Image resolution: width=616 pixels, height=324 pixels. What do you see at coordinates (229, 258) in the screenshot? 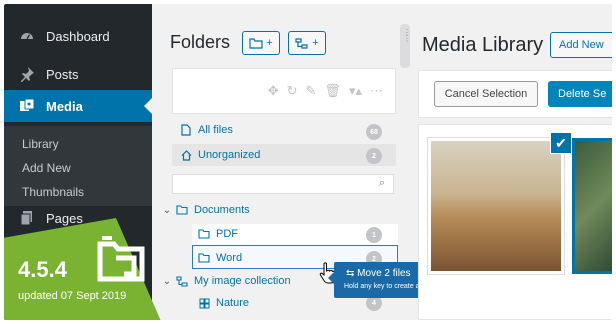
I see `tree-label: Word` at bounding box center [229, 258].